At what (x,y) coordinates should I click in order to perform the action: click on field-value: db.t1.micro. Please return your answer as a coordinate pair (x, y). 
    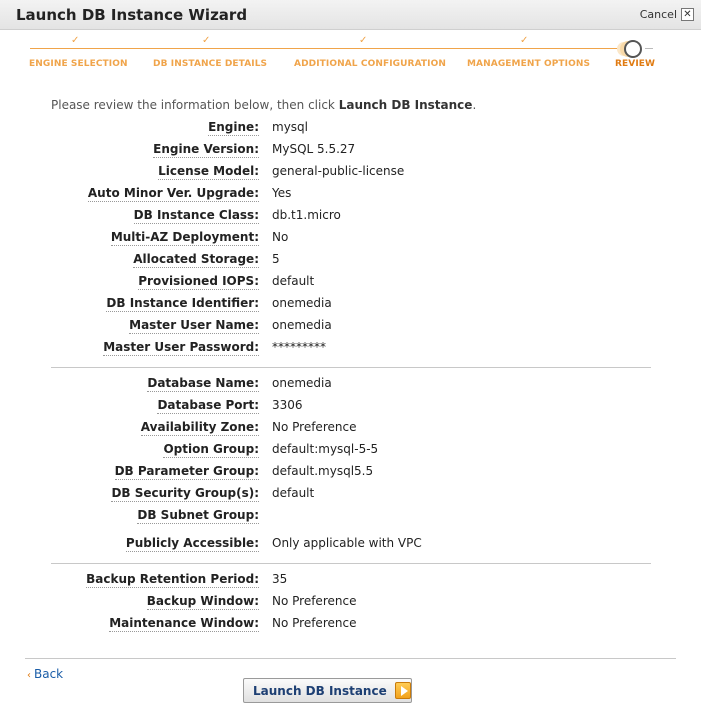
    Looking at the image, I should click on (306, 215).